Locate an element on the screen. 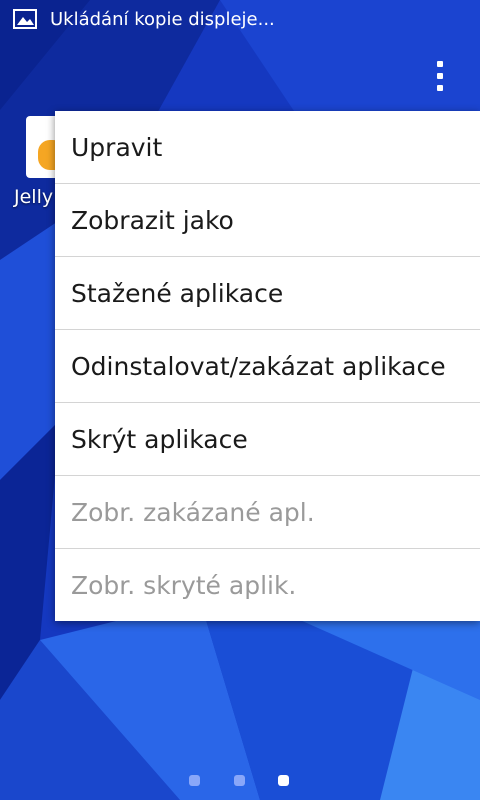 This screenshot has height=800, width=480. menu-item-odinstalovat-zakazat: Odinstalovat/zakázat aplikace is located at coordinates (267, 366).